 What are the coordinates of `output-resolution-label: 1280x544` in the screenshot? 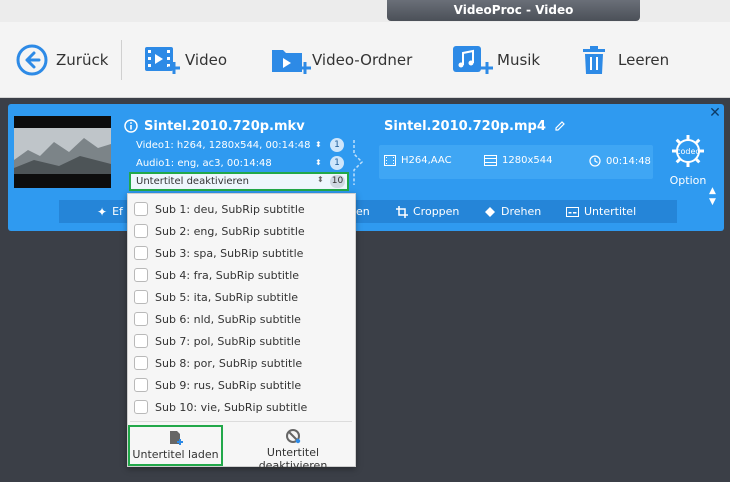 It's located at (527, 160).